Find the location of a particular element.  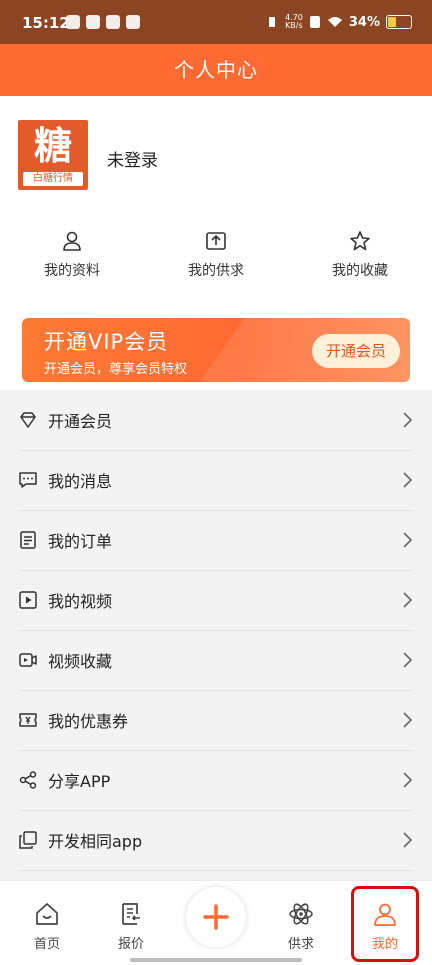

quick-my-favorites: 我的收藏 is located at coordinates (360, 260).